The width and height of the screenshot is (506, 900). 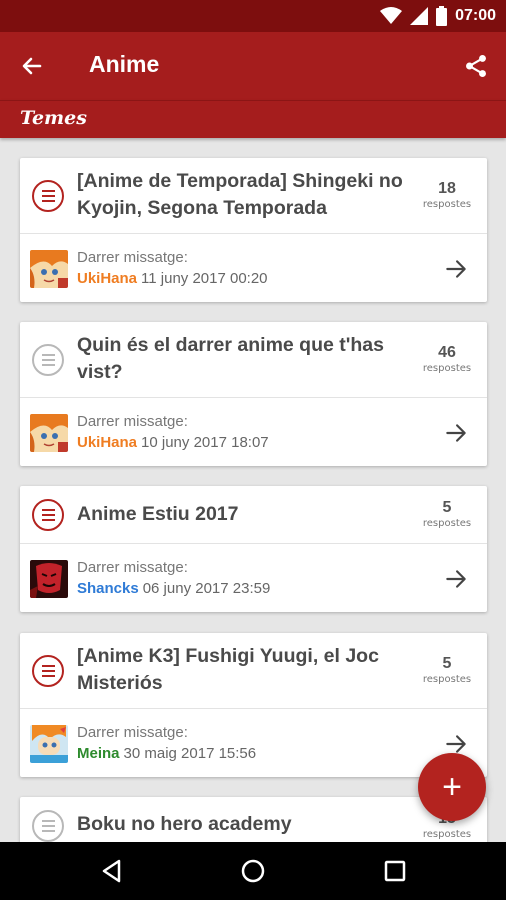 I want to click on battery-icon, so click(x=442, y=16).